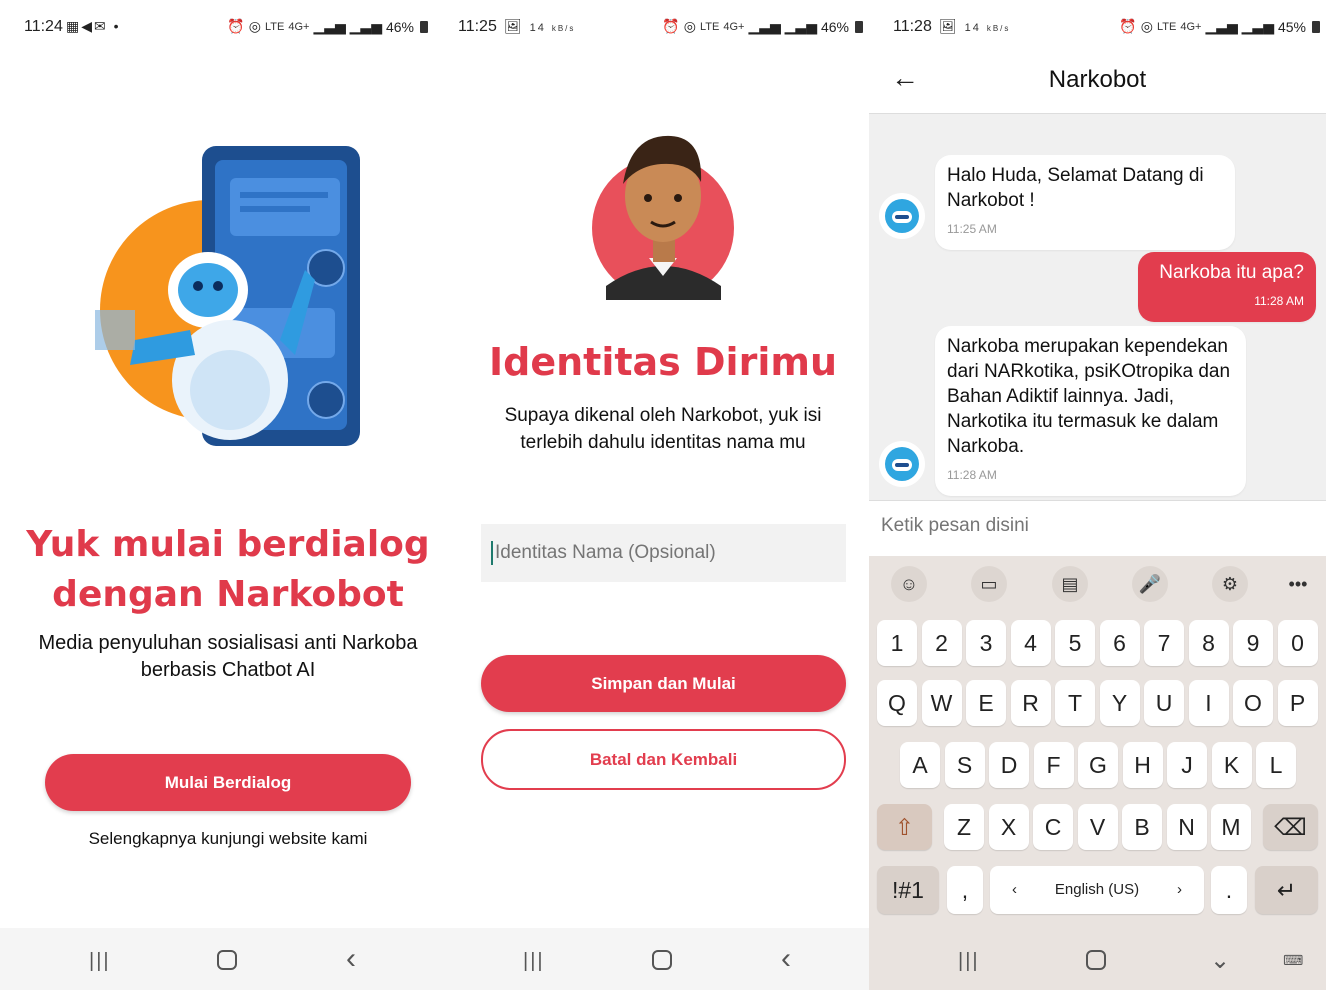 The height and width of the screenshot is (990, 1326). What do you see at coordinates (1286, 890) in the screenshot?
I see `enter-key: ↵` at bounding box center [1286, 890].